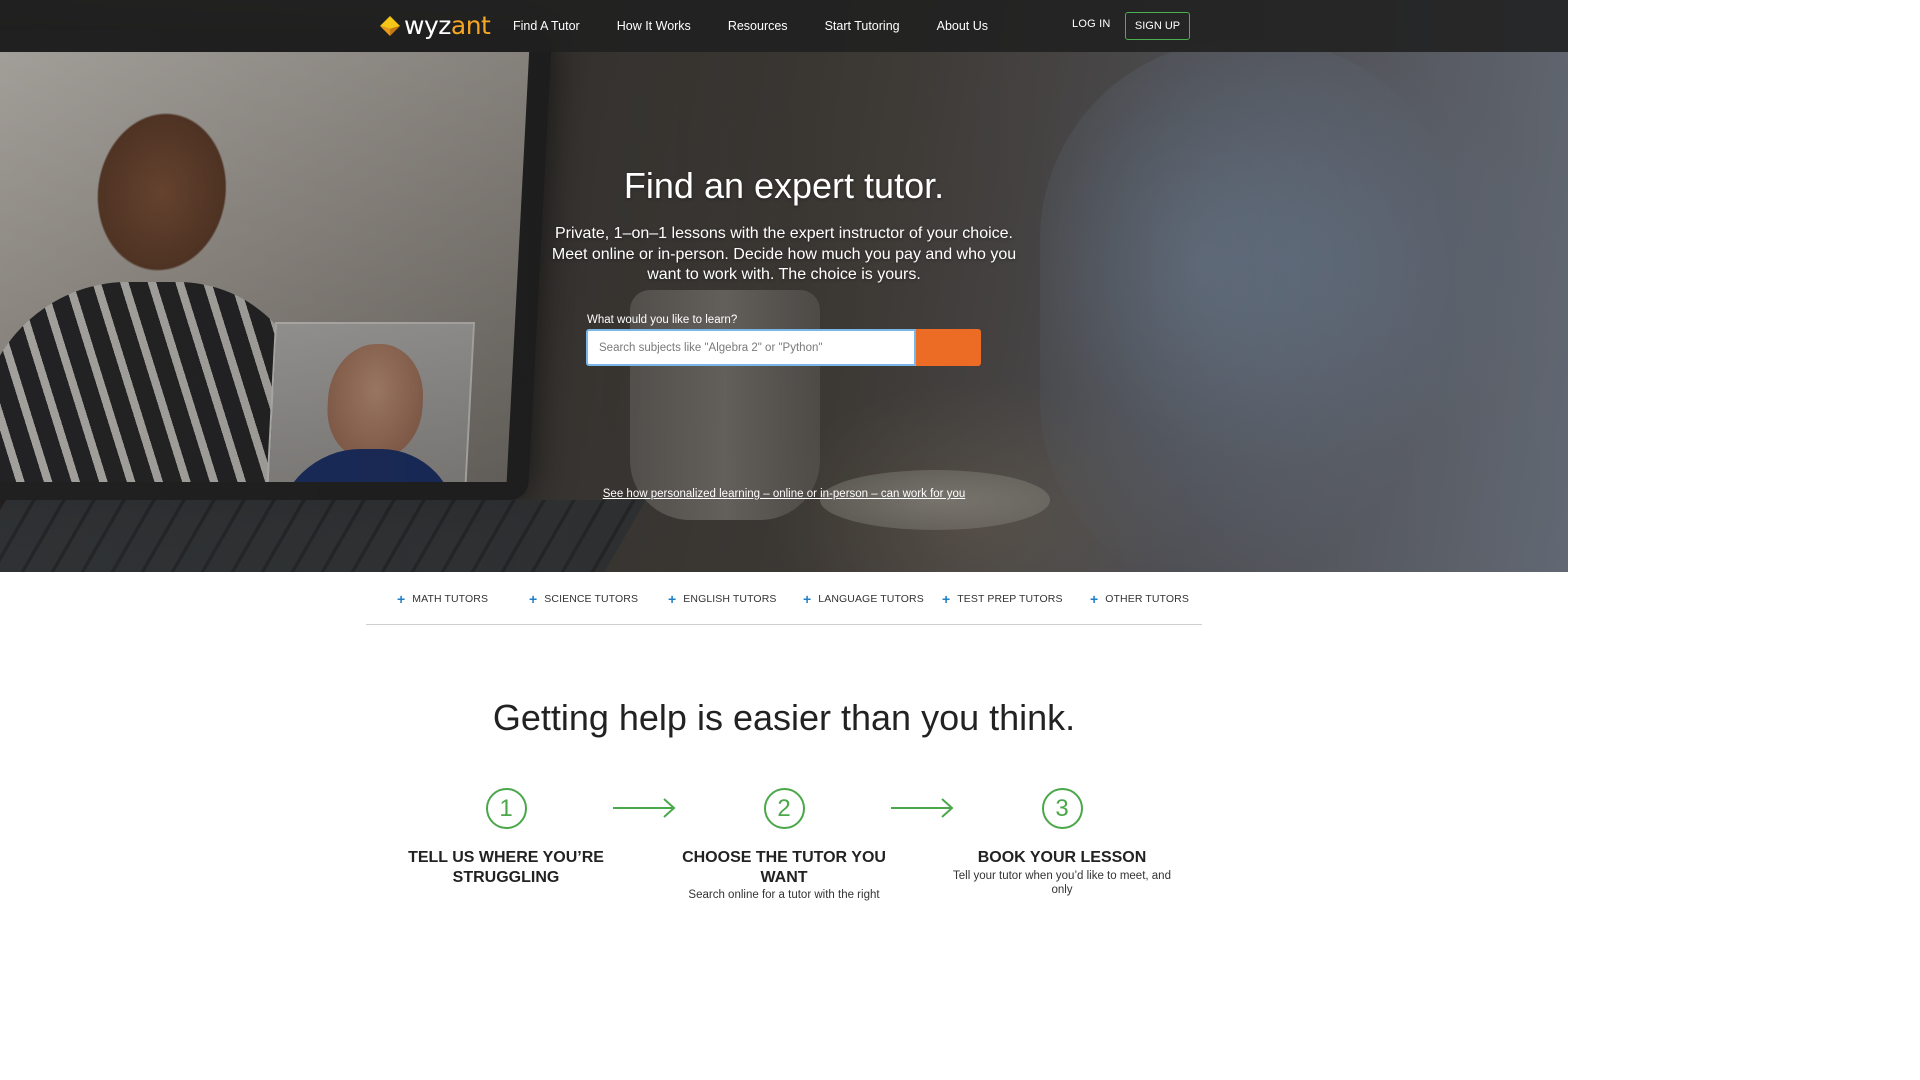 The height and width of the screenshot is (1080, 1920). Describe the element at coordinates (654, 26) in the screenshot. I see `nav-how-it-works: How It Works` at that location.